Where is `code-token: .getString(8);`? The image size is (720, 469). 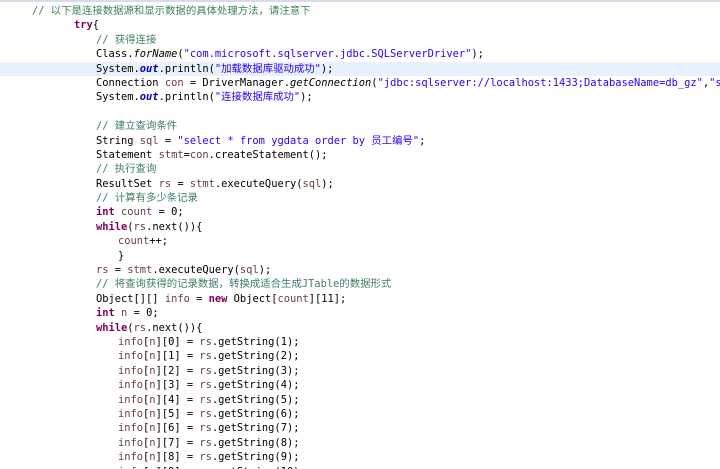
code-token: .getString(8); is located at coordinates (255, 442).